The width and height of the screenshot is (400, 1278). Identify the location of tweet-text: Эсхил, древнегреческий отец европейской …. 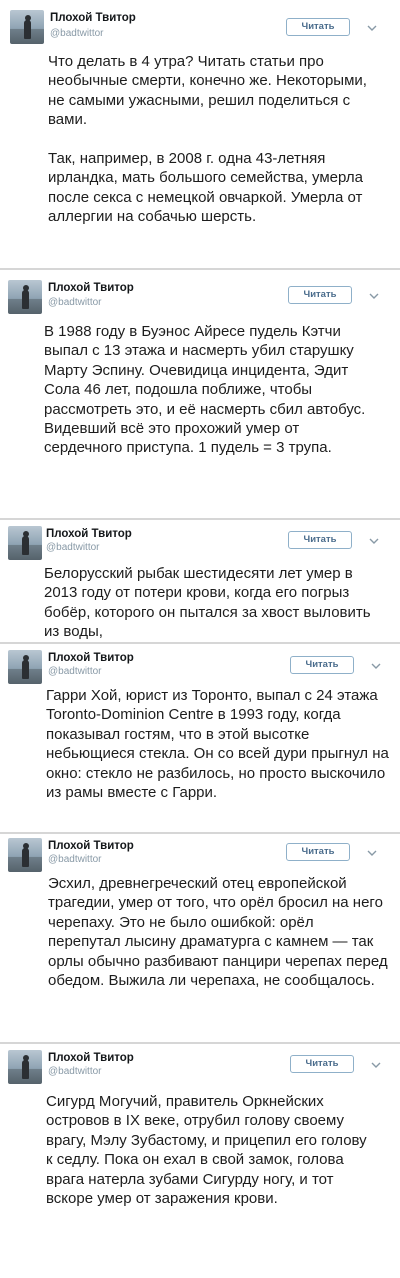
(218, 932).